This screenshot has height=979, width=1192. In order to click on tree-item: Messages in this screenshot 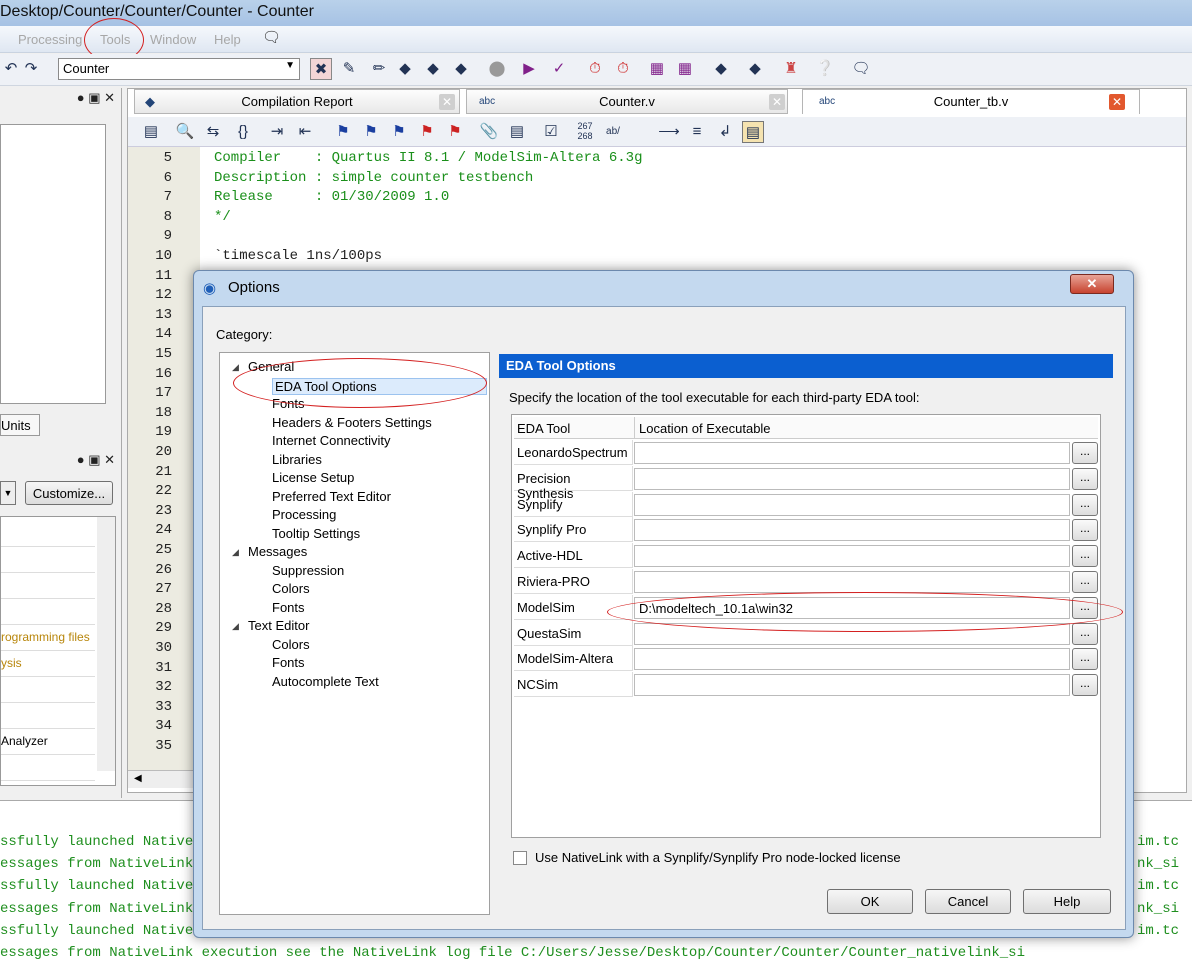, I will do `click(277, 551)`.